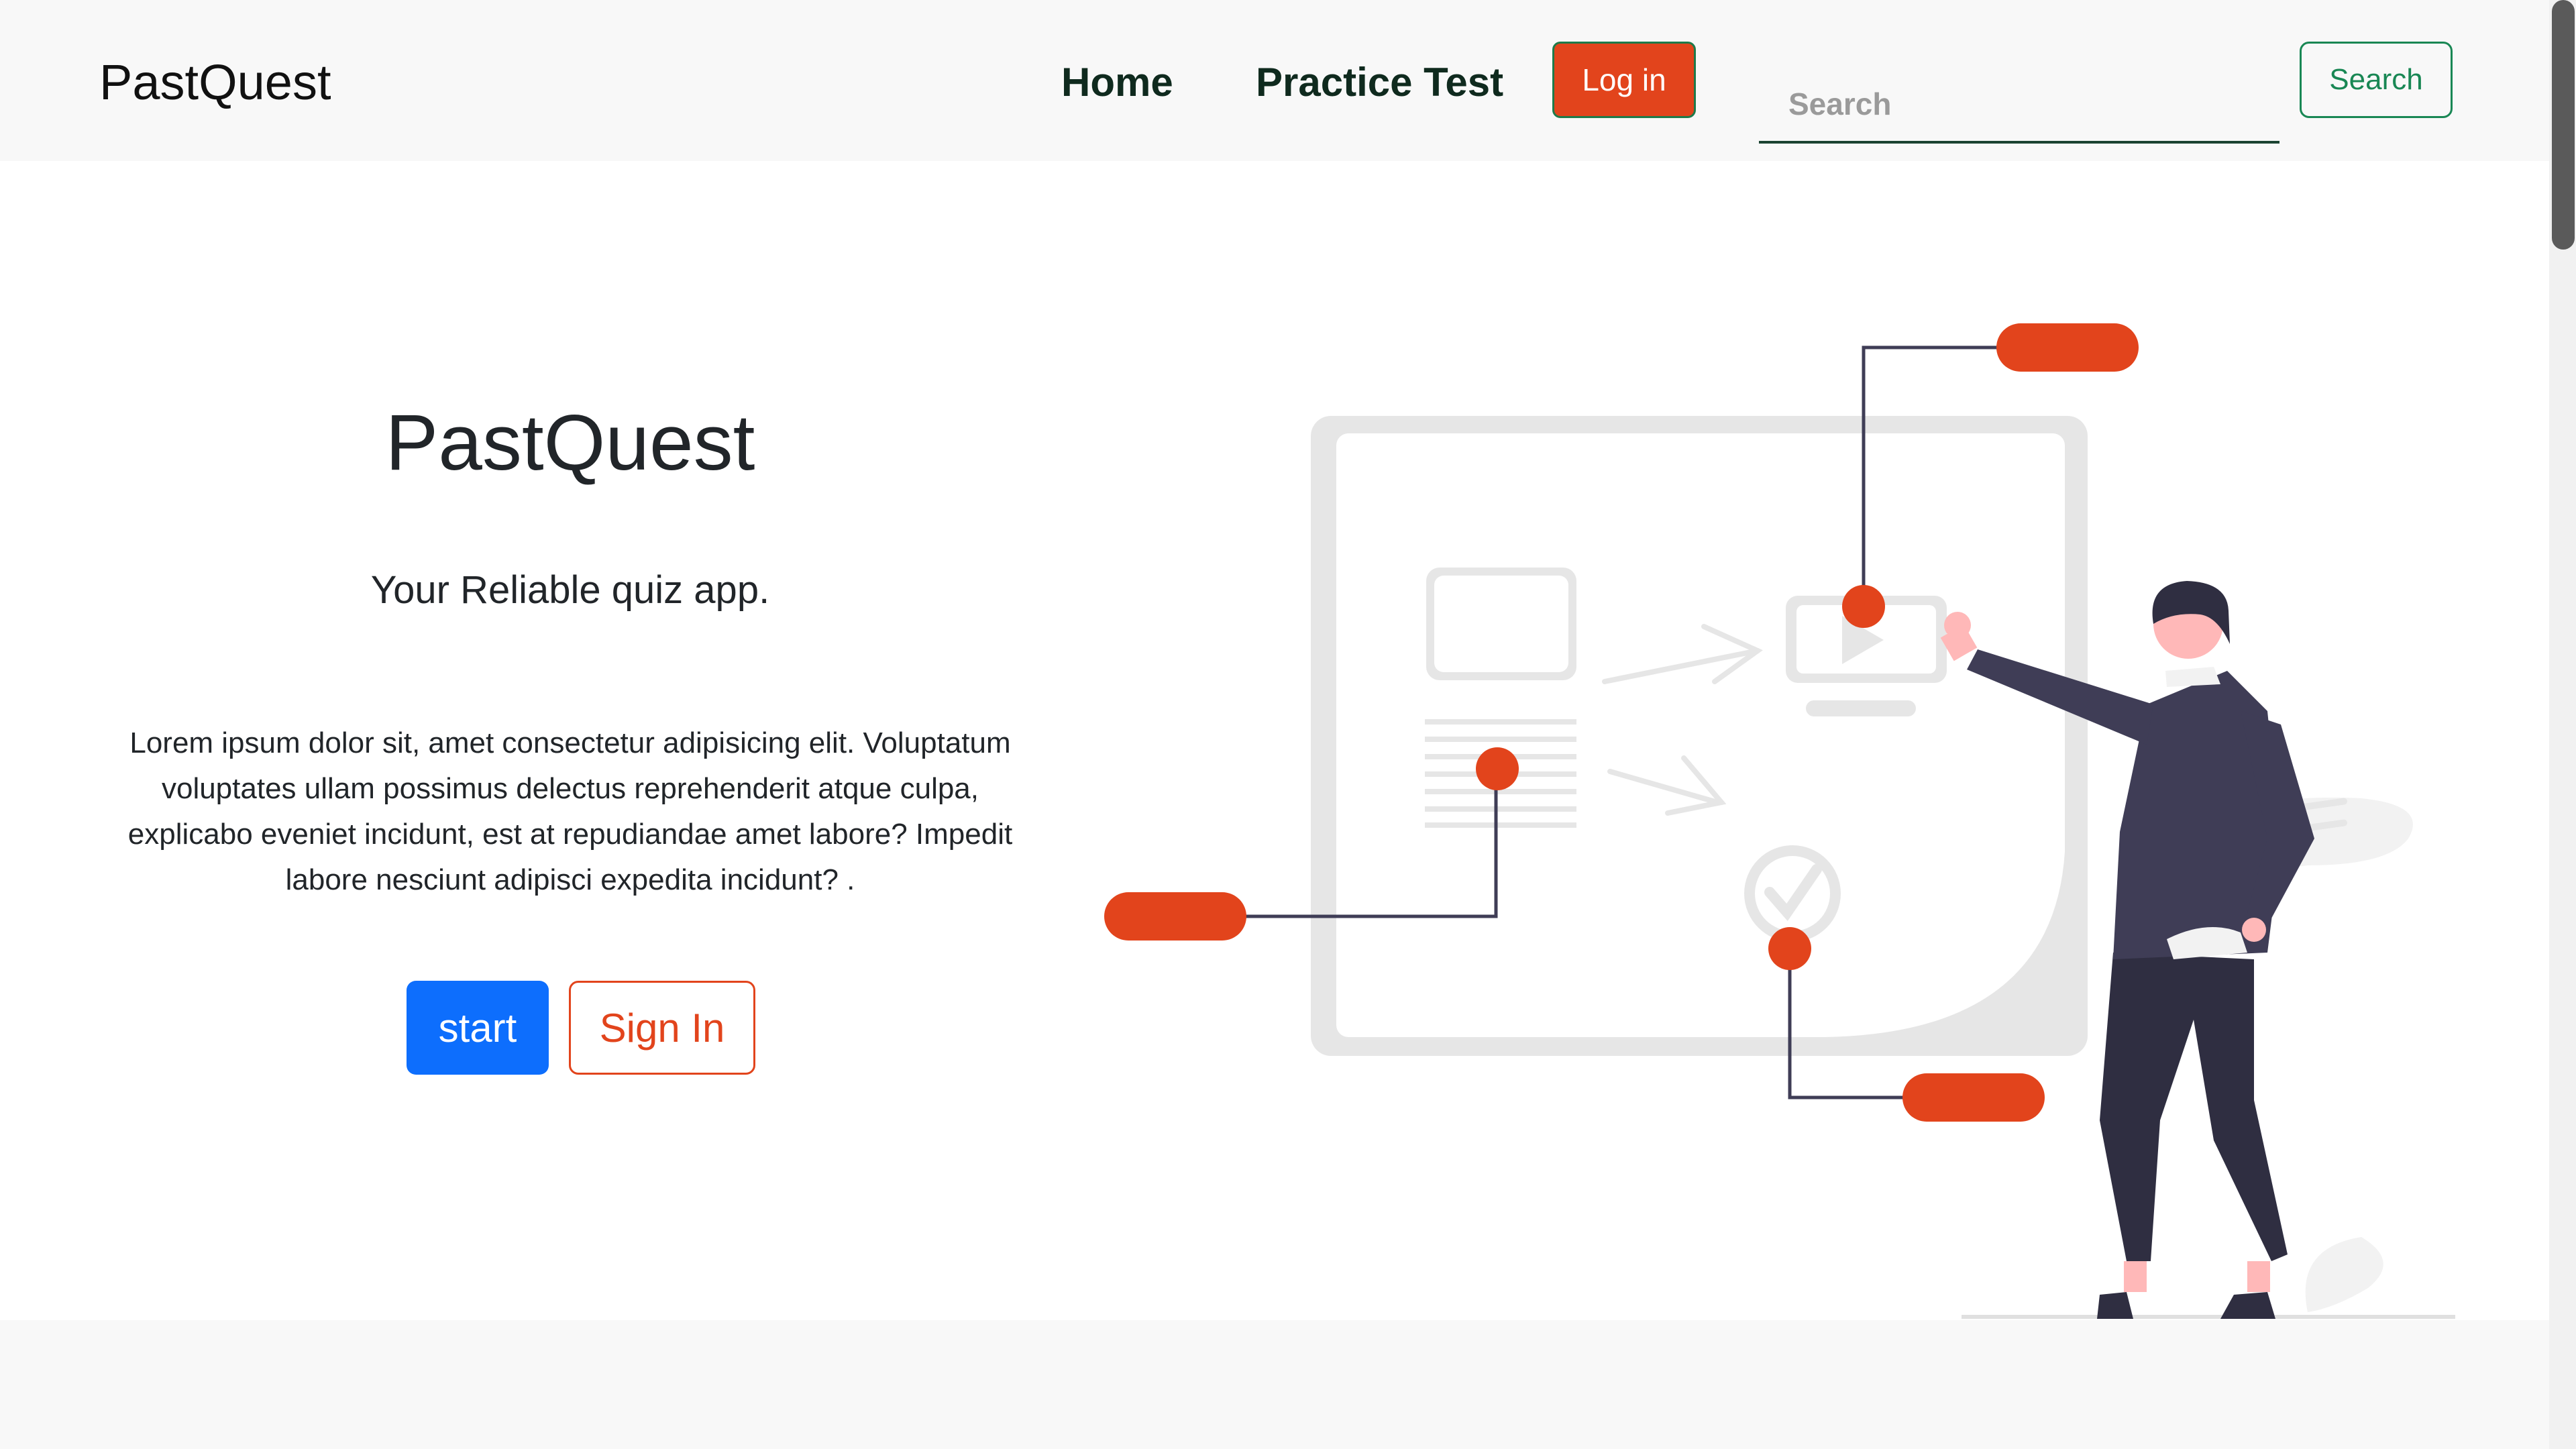 The height and width of the screenshot is (1449, 2576). Describe the element at coordinates (1117, 82) in the screenshot. I see `nav-link-home: Home` at that location.